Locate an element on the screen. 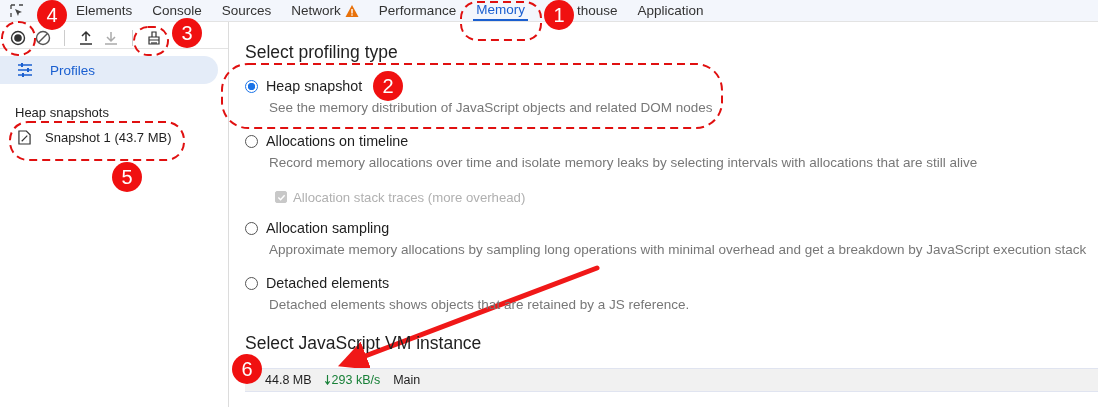 This screenshot has width=1098, height=407. snapshot-item: Snapshot 1 (43.7 MB) is located at coordinates (123, 137).